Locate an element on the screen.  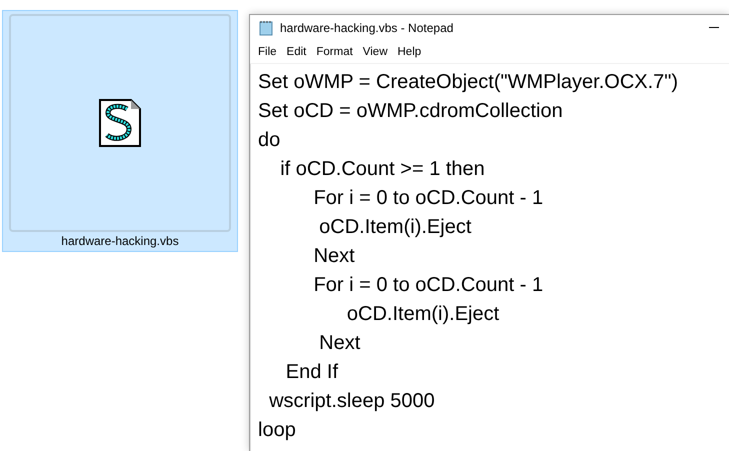
notepad-icon is located at coordinates (266, 28).